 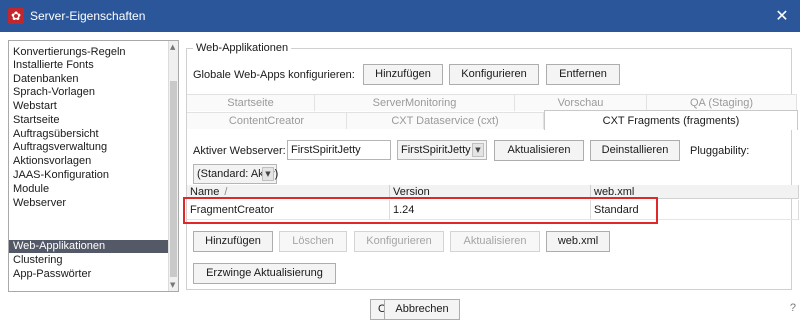 What do you see at coordinates (89, 134) in the screenshot?
I see `sidebar-item-auftragsuebersicht: Auftragsübersicht` at bounding box center [89, 134].